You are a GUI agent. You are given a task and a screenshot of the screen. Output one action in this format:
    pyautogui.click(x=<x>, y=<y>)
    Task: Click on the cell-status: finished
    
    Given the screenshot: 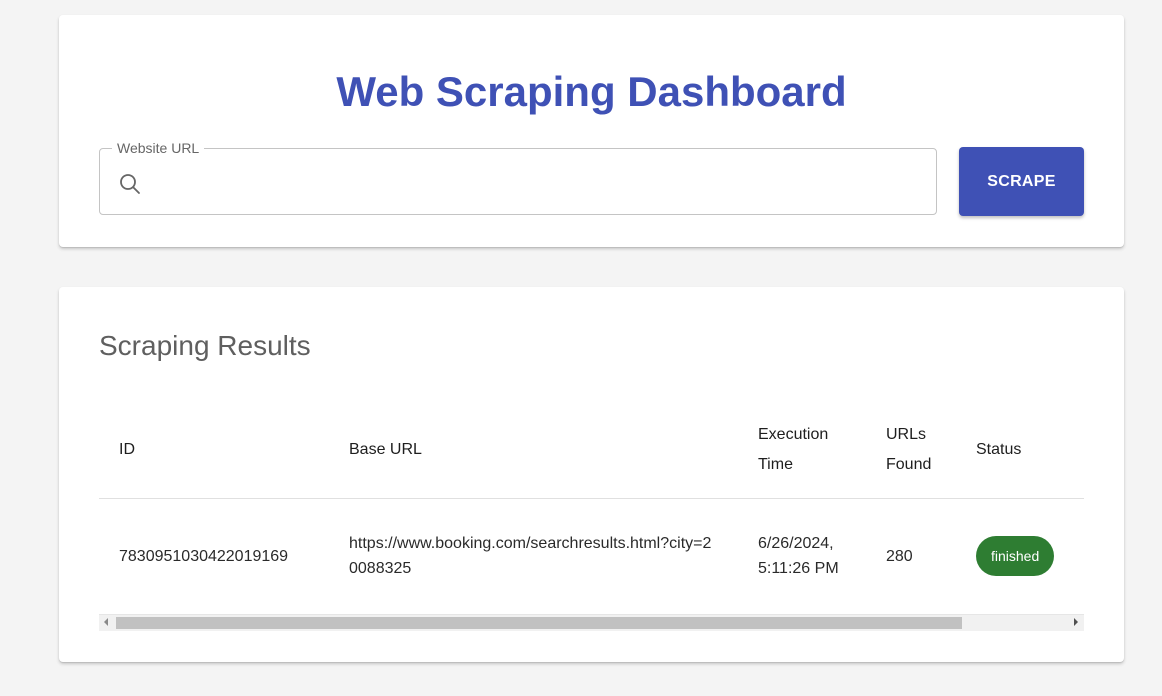 What is the action you would take?
    pyautogui.click(x=1020, y=556)
    